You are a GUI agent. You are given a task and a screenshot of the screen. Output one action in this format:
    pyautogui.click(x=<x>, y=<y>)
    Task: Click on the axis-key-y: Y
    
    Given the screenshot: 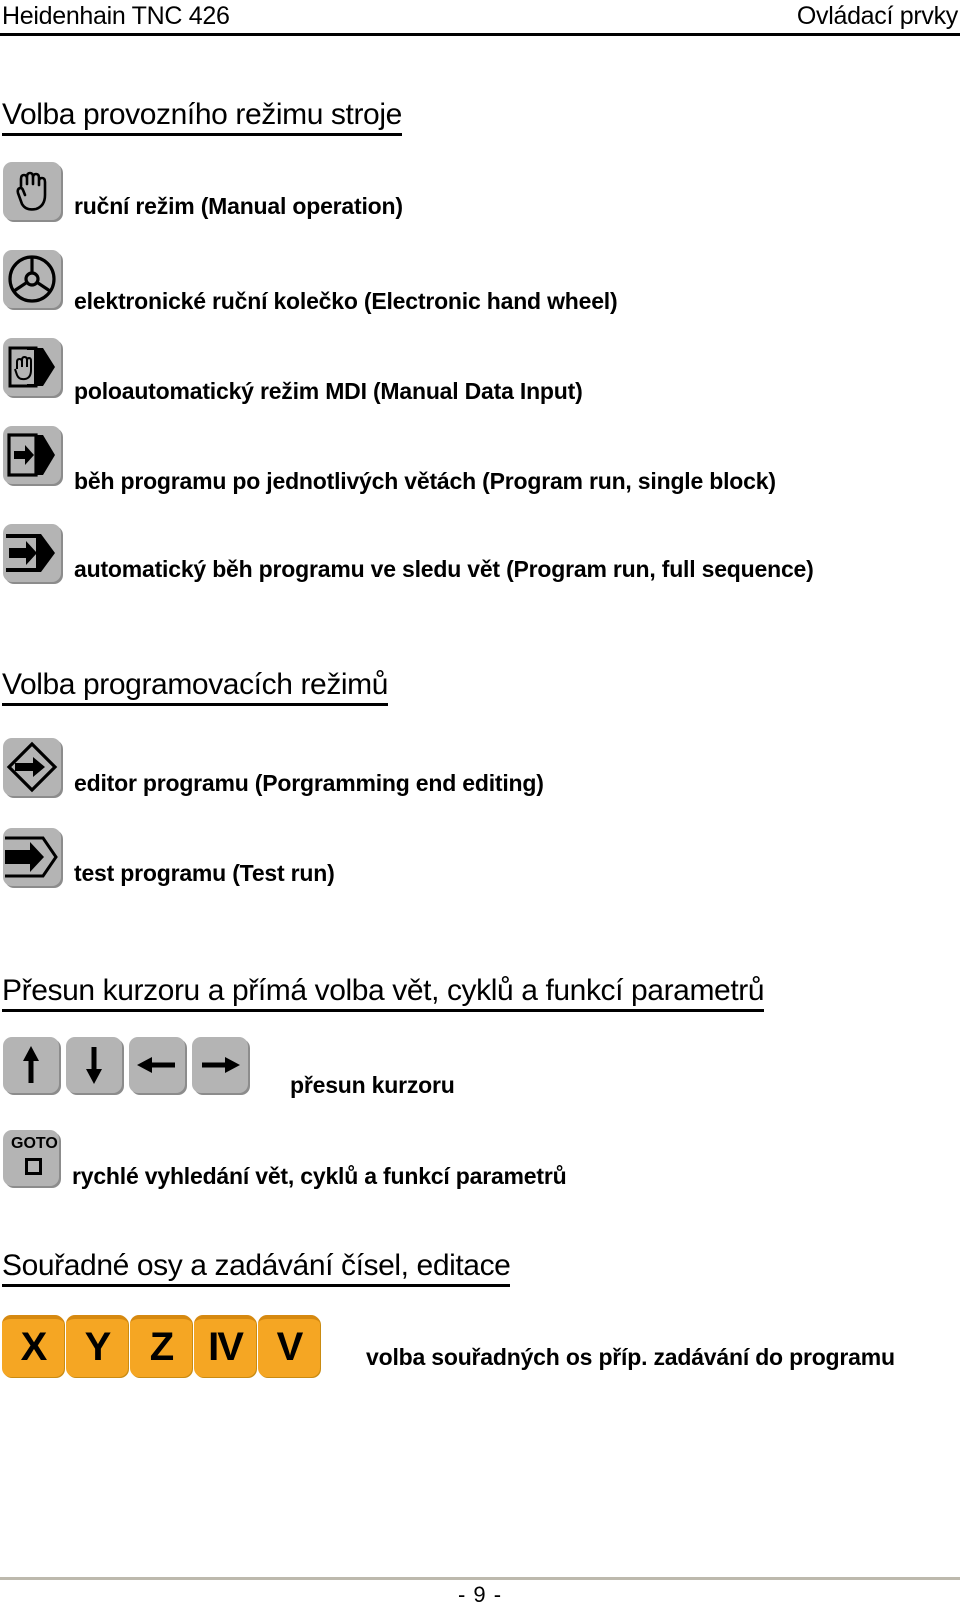 What is the action you would take?
    pyautogui.click(x=97, y=1346)
    